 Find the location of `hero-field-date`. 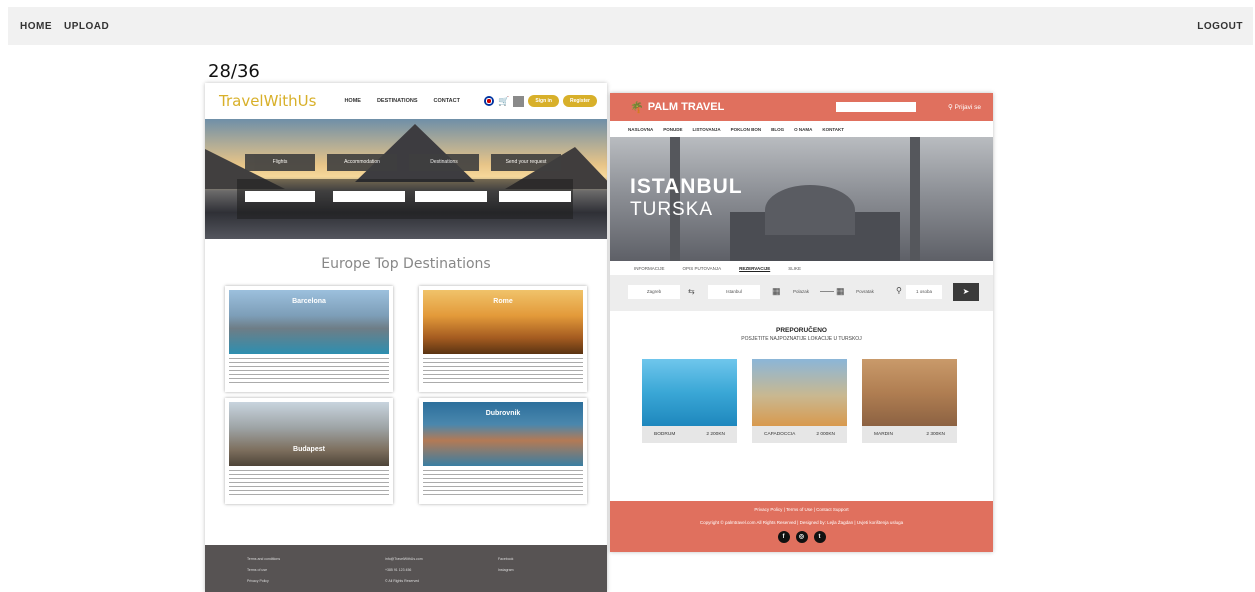

hero-field-date is located at coordinates (451, 196).